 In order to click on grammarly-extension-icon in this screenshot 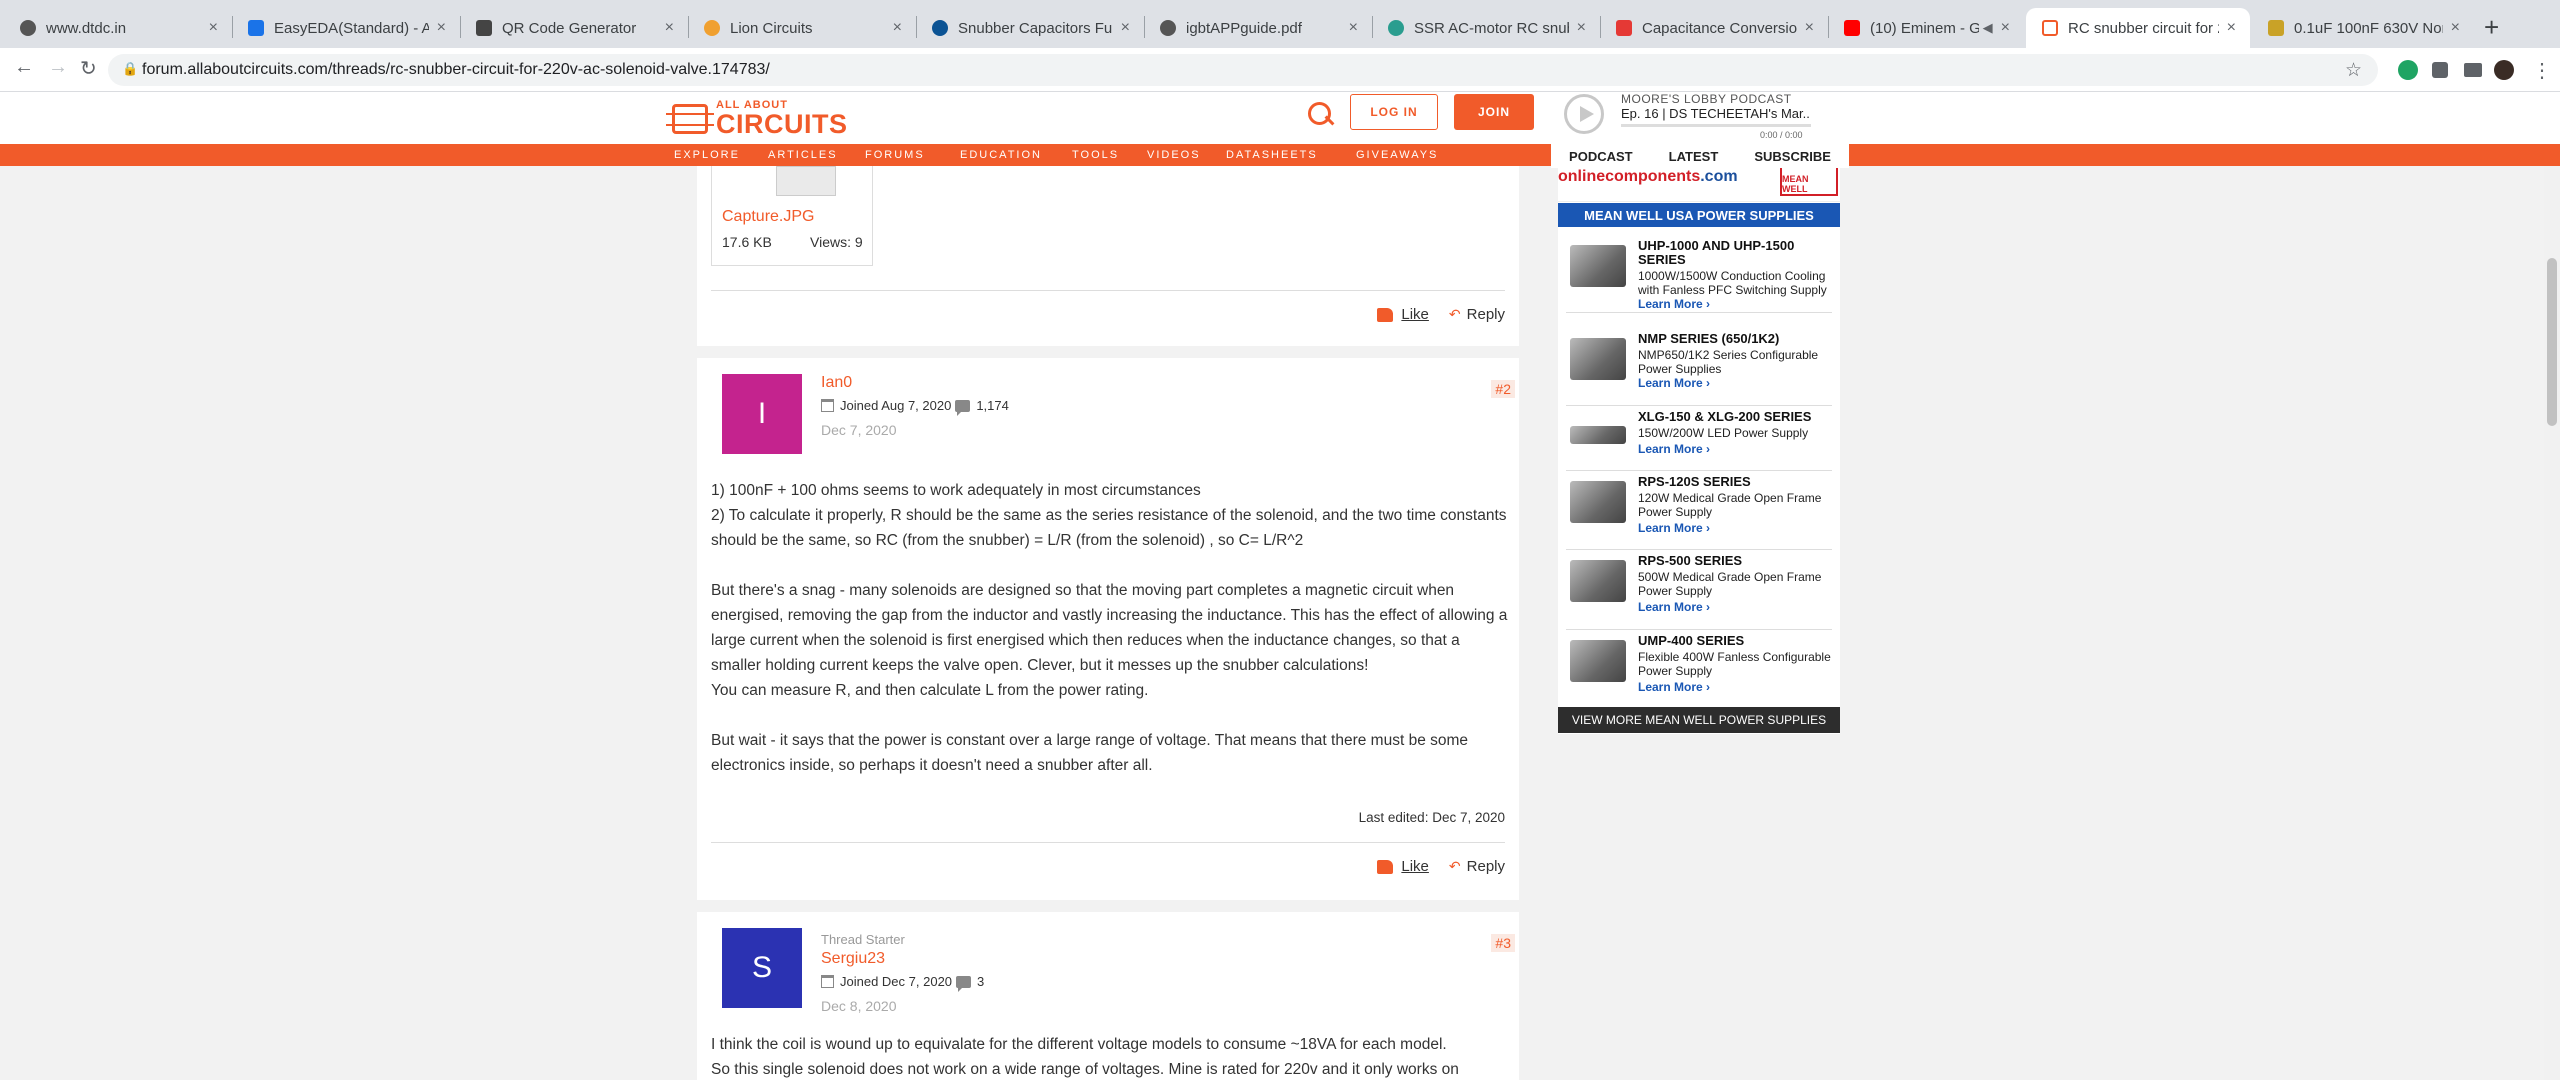, I will do `click(2408, 70)`.